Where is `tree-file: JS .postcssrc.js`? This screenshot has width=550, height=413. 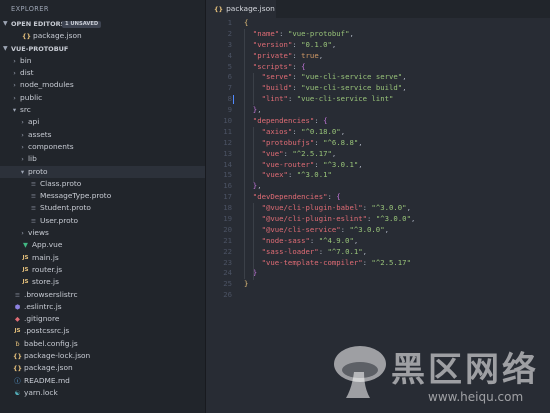
tree-file: JS .postcssrc.js is located at coordinates (102, 331).